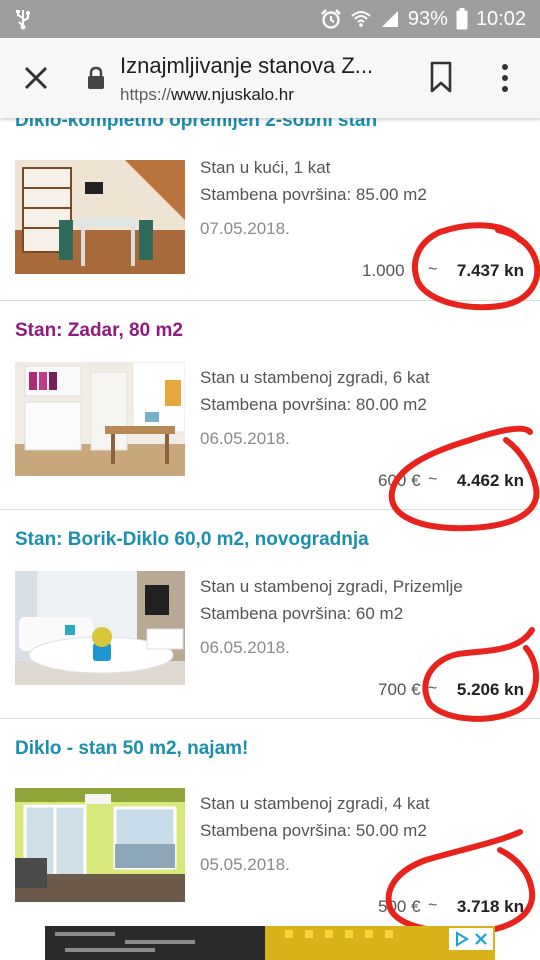 The height and width of the screenshot is (960, 540). I want to click on url-scheme: https://, so click(146, 94).